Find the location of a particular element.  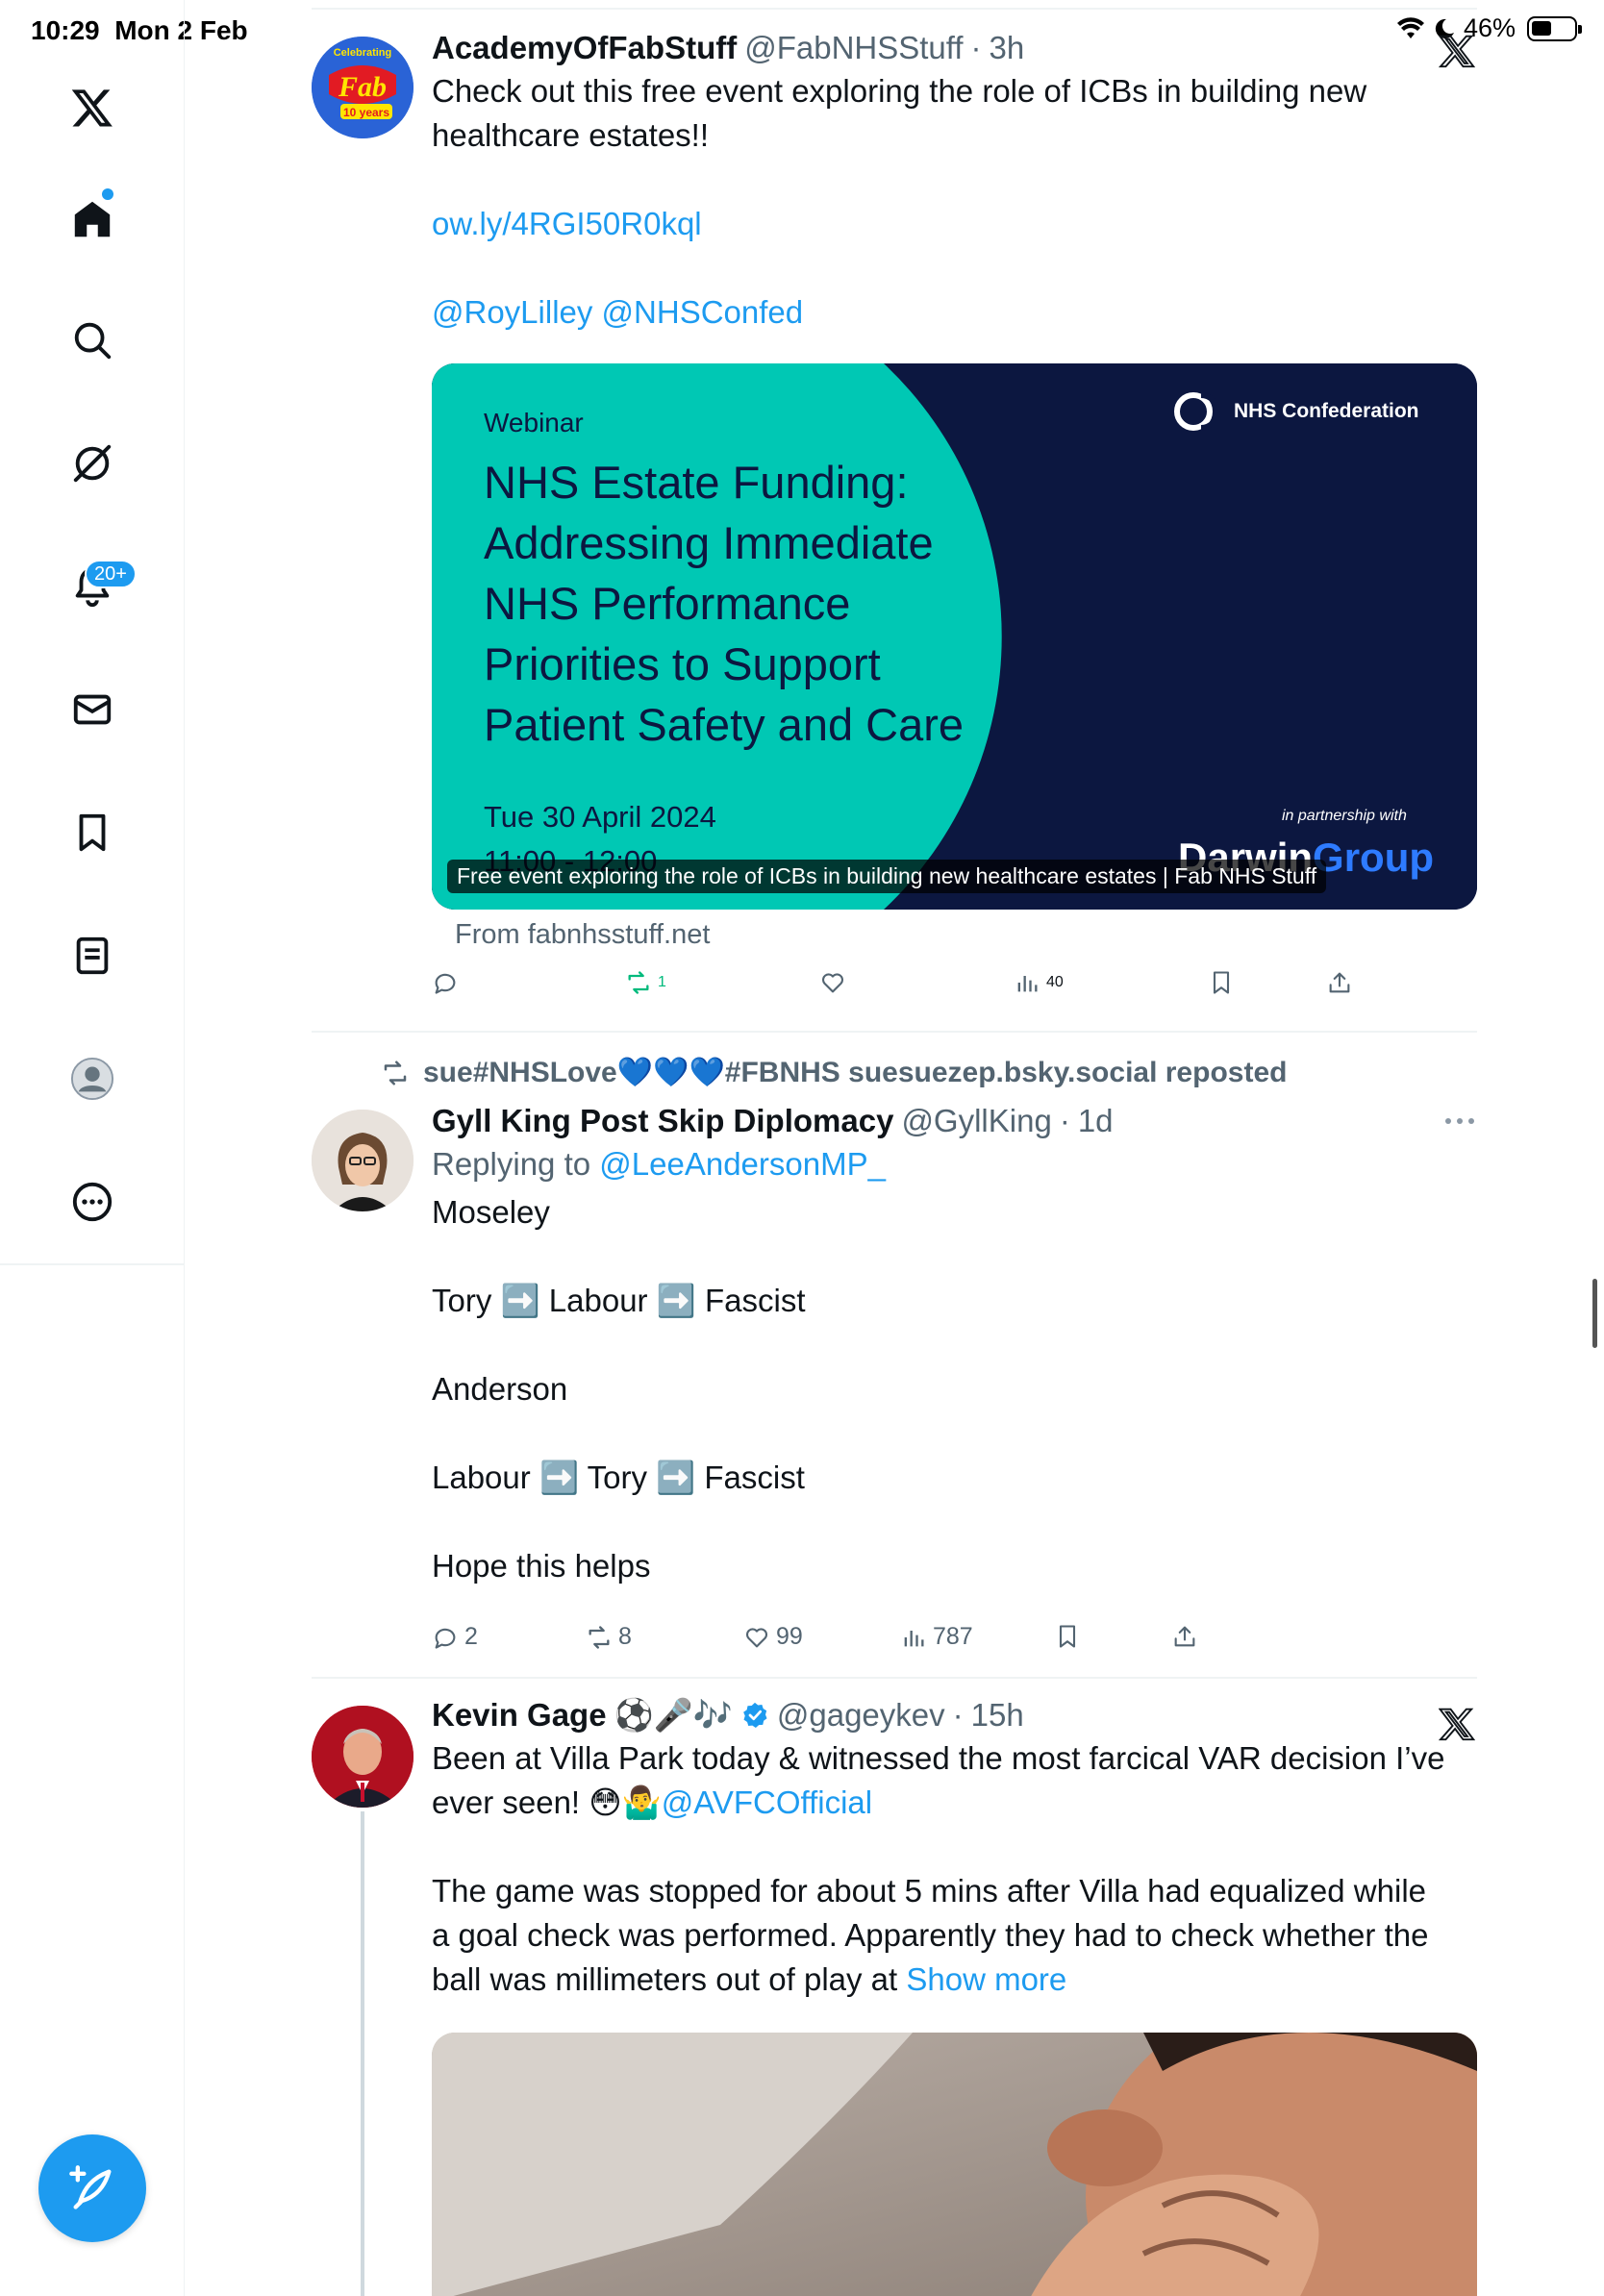

card-org-logo: NHS Confederation is located at coordinates (1326, 411).